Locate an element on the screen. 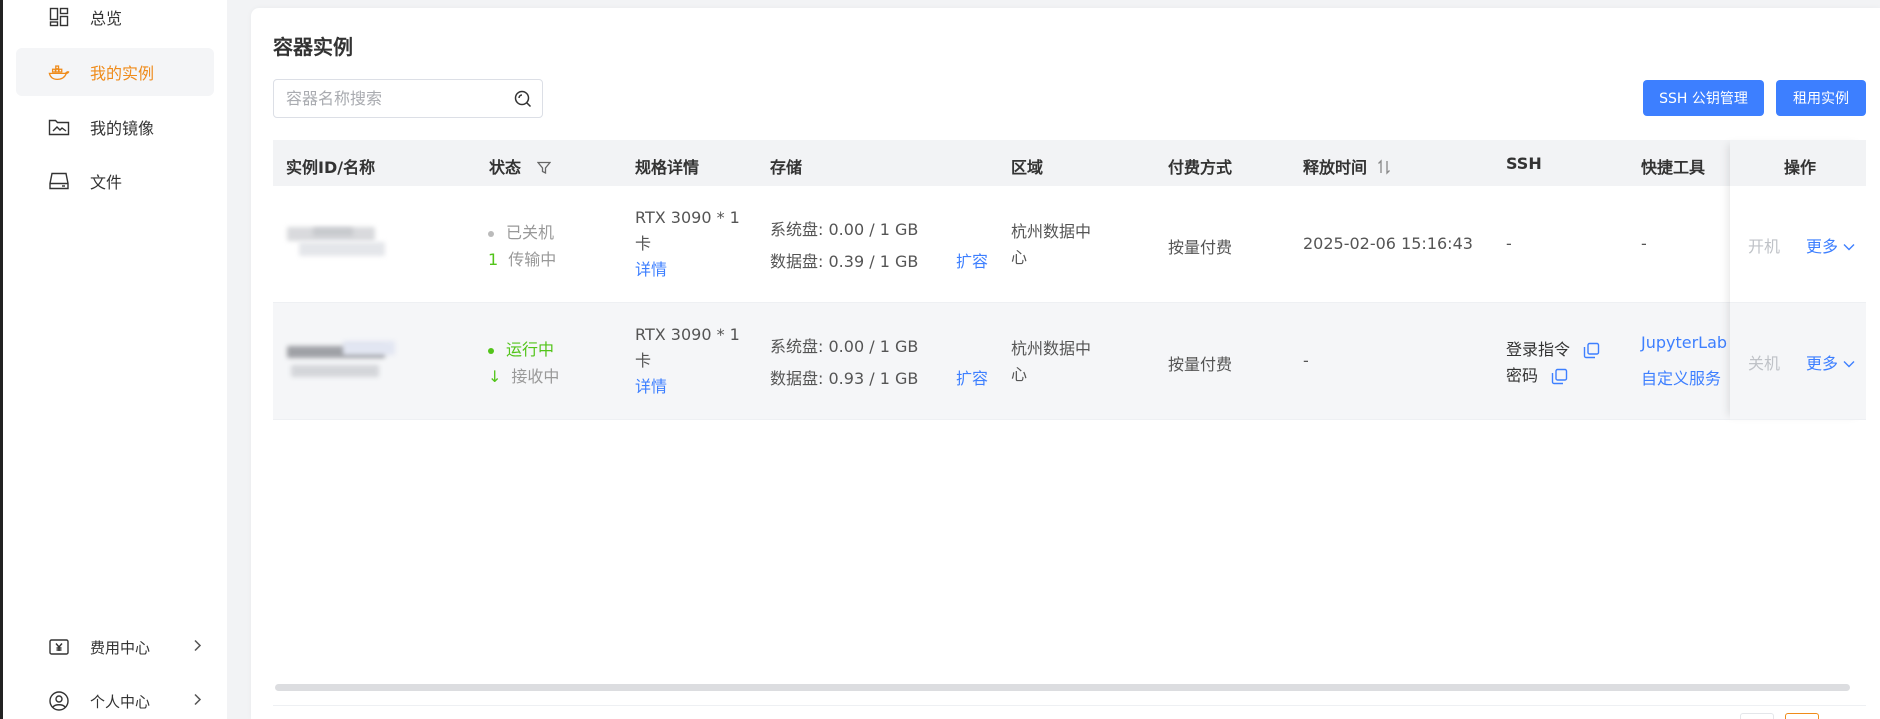 The image size is (1880, 719). rent-instance-button: 租用实例 is located at coordinates (1821, 98).